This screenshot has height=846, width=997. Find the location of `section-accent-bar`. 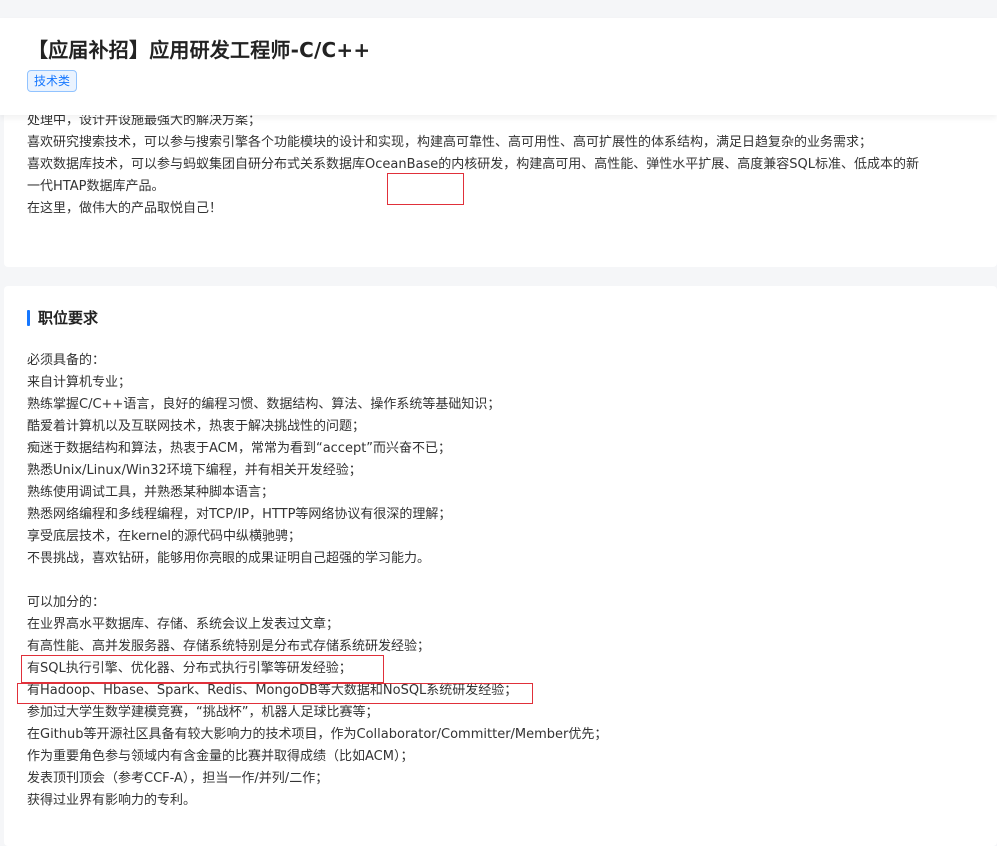

section-accent-bar is located at coordinates (28, 318).